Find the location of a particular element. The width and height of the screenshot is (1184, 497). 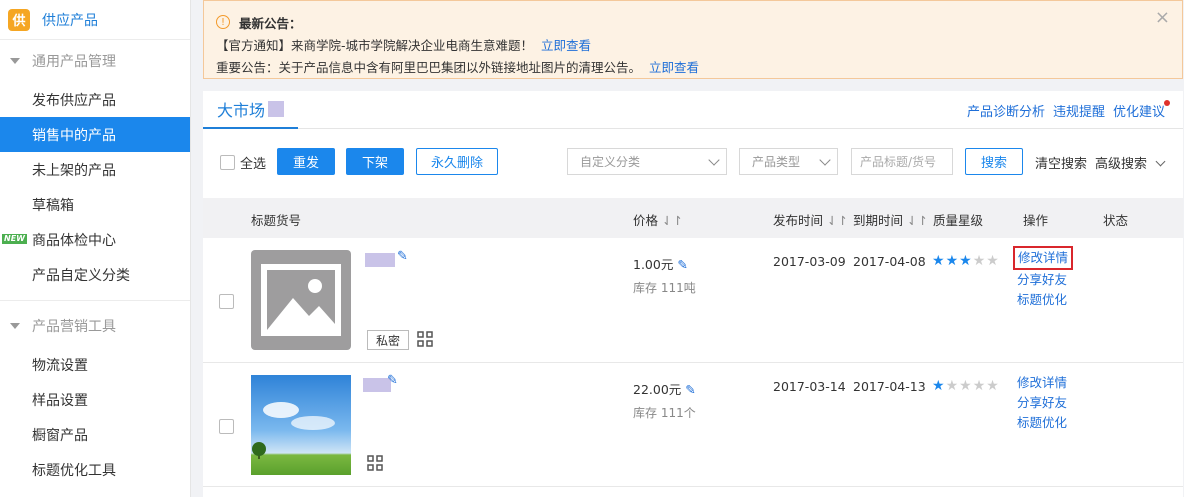

sidebar-item-unlisted: 未上架的产品 is located at coordinates (95, 169).